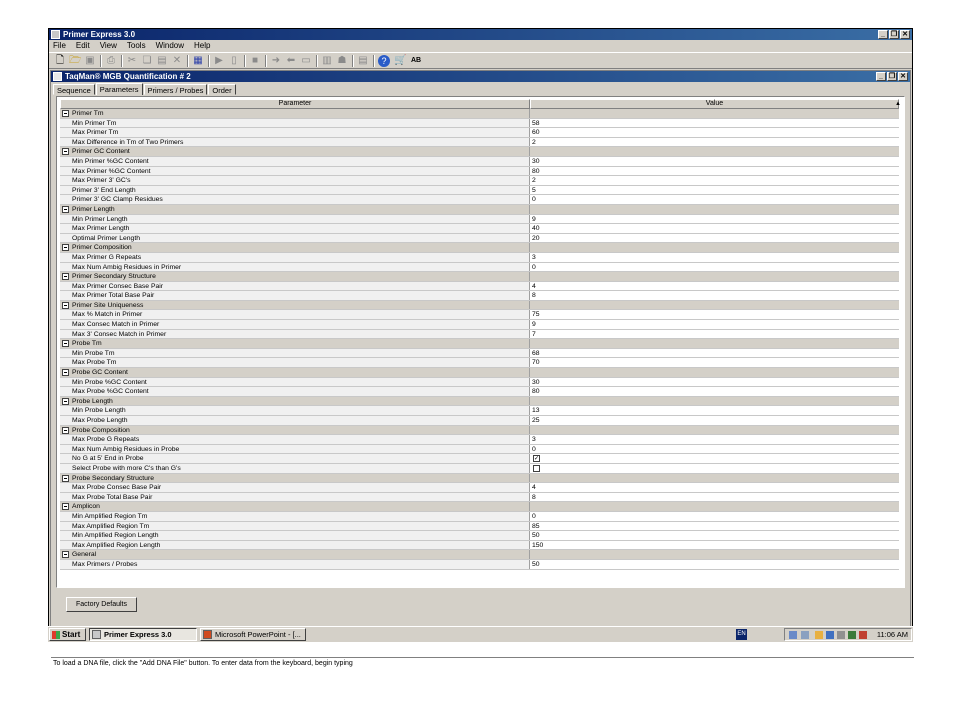 The image size is (960, 720). I want to click on parameter-row: No G at 5' End in Probe ✓, so click(479, 459).